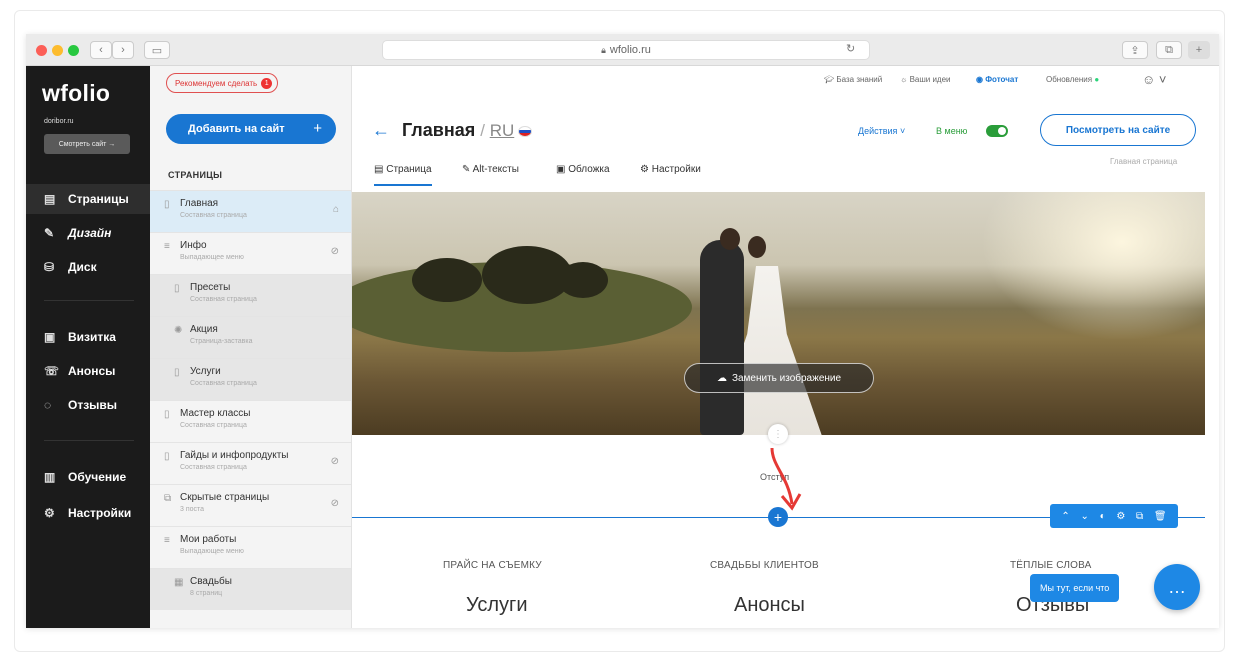 The height and width of the screenshot is (666, 1239). Describe the element at coordinates (195, 175) in the screenshot. I see `pages-heading: СТРАНИЦЫ` at that location.